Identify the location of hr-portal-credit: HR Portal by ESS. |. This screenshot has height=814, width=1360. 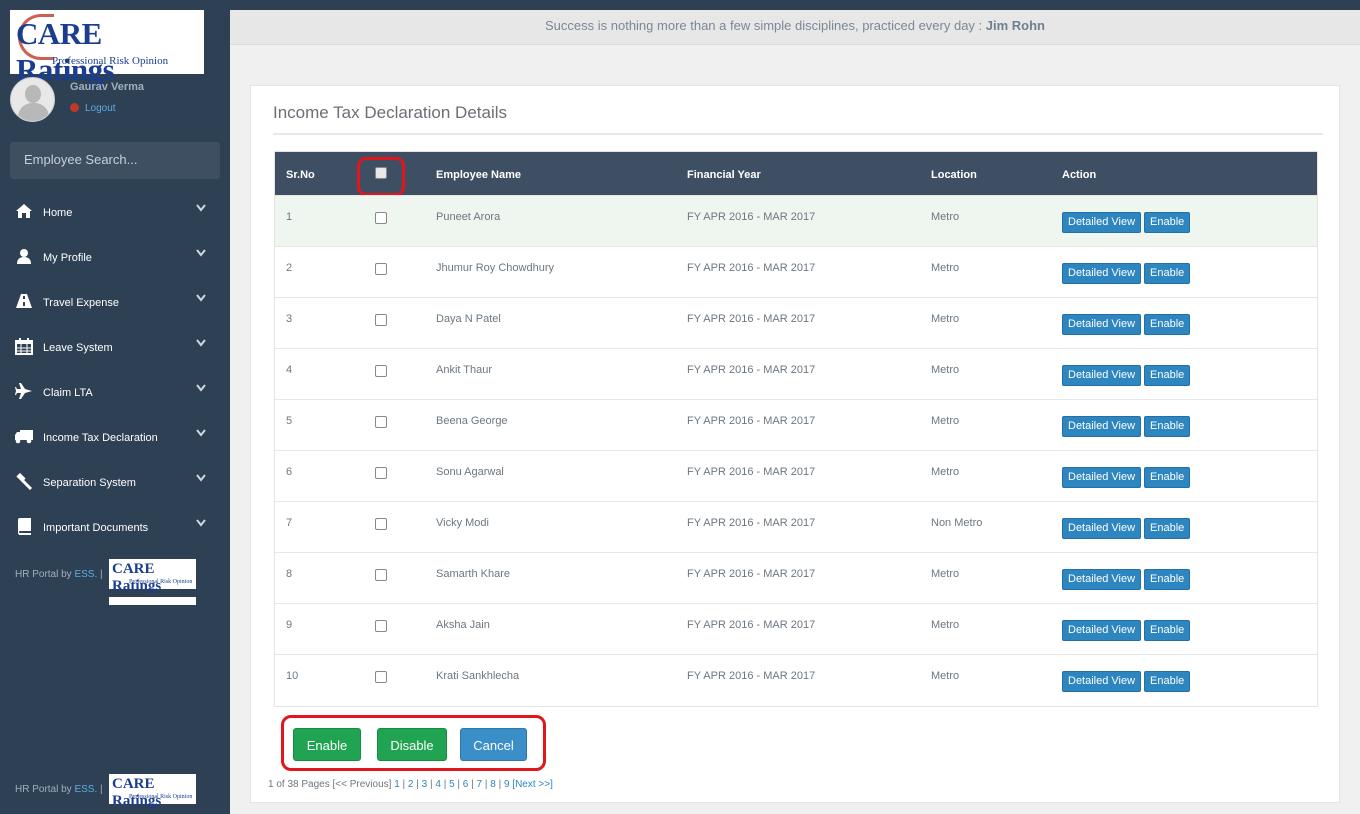
(59, 574).